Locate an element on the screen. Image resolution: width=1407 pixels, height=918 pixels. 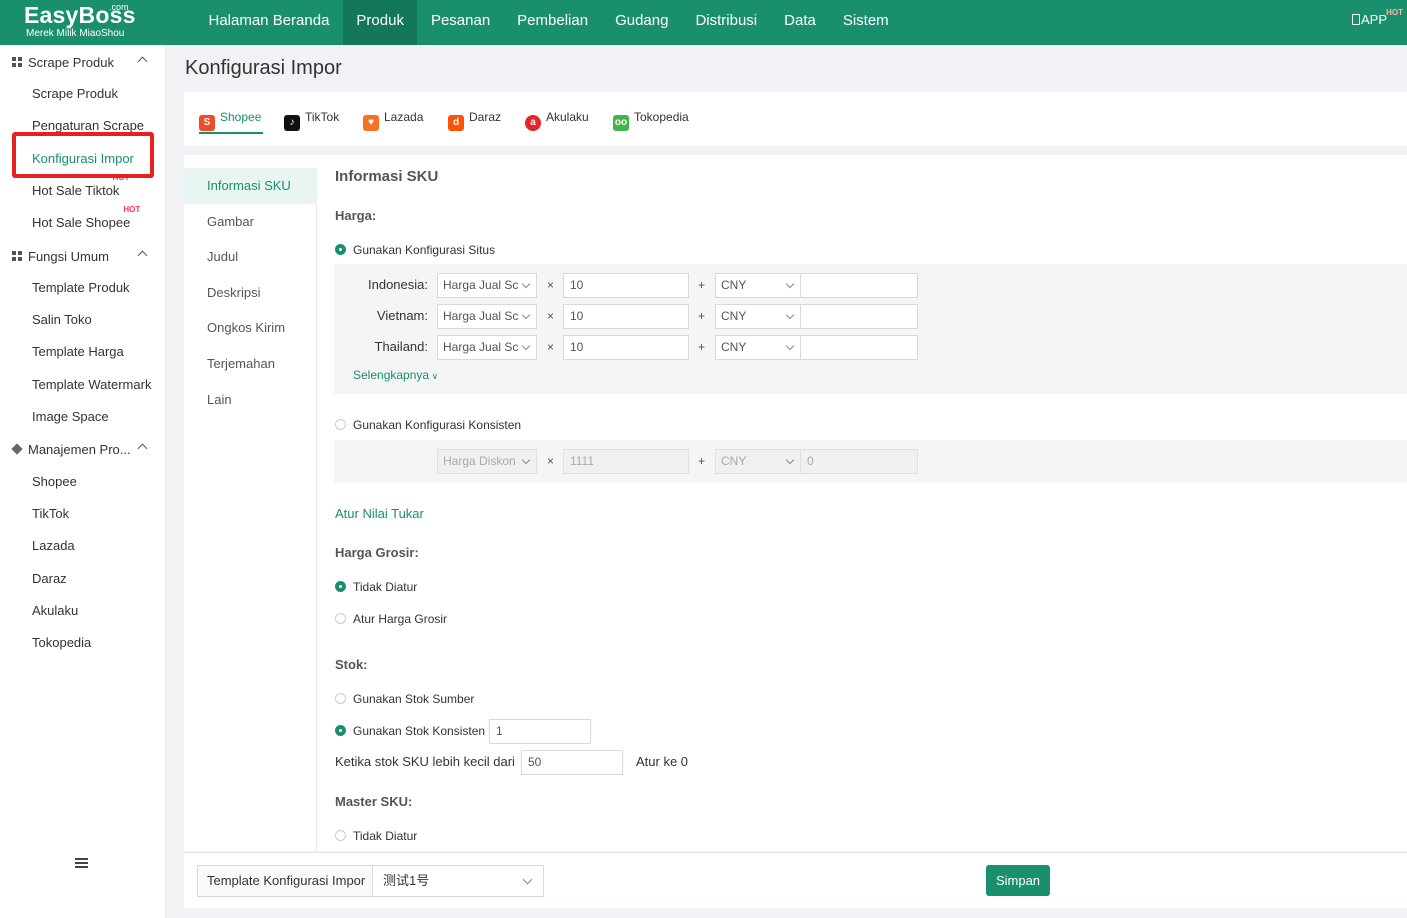
subnav-item-lain: Lain is located at coordinates (250, 400).